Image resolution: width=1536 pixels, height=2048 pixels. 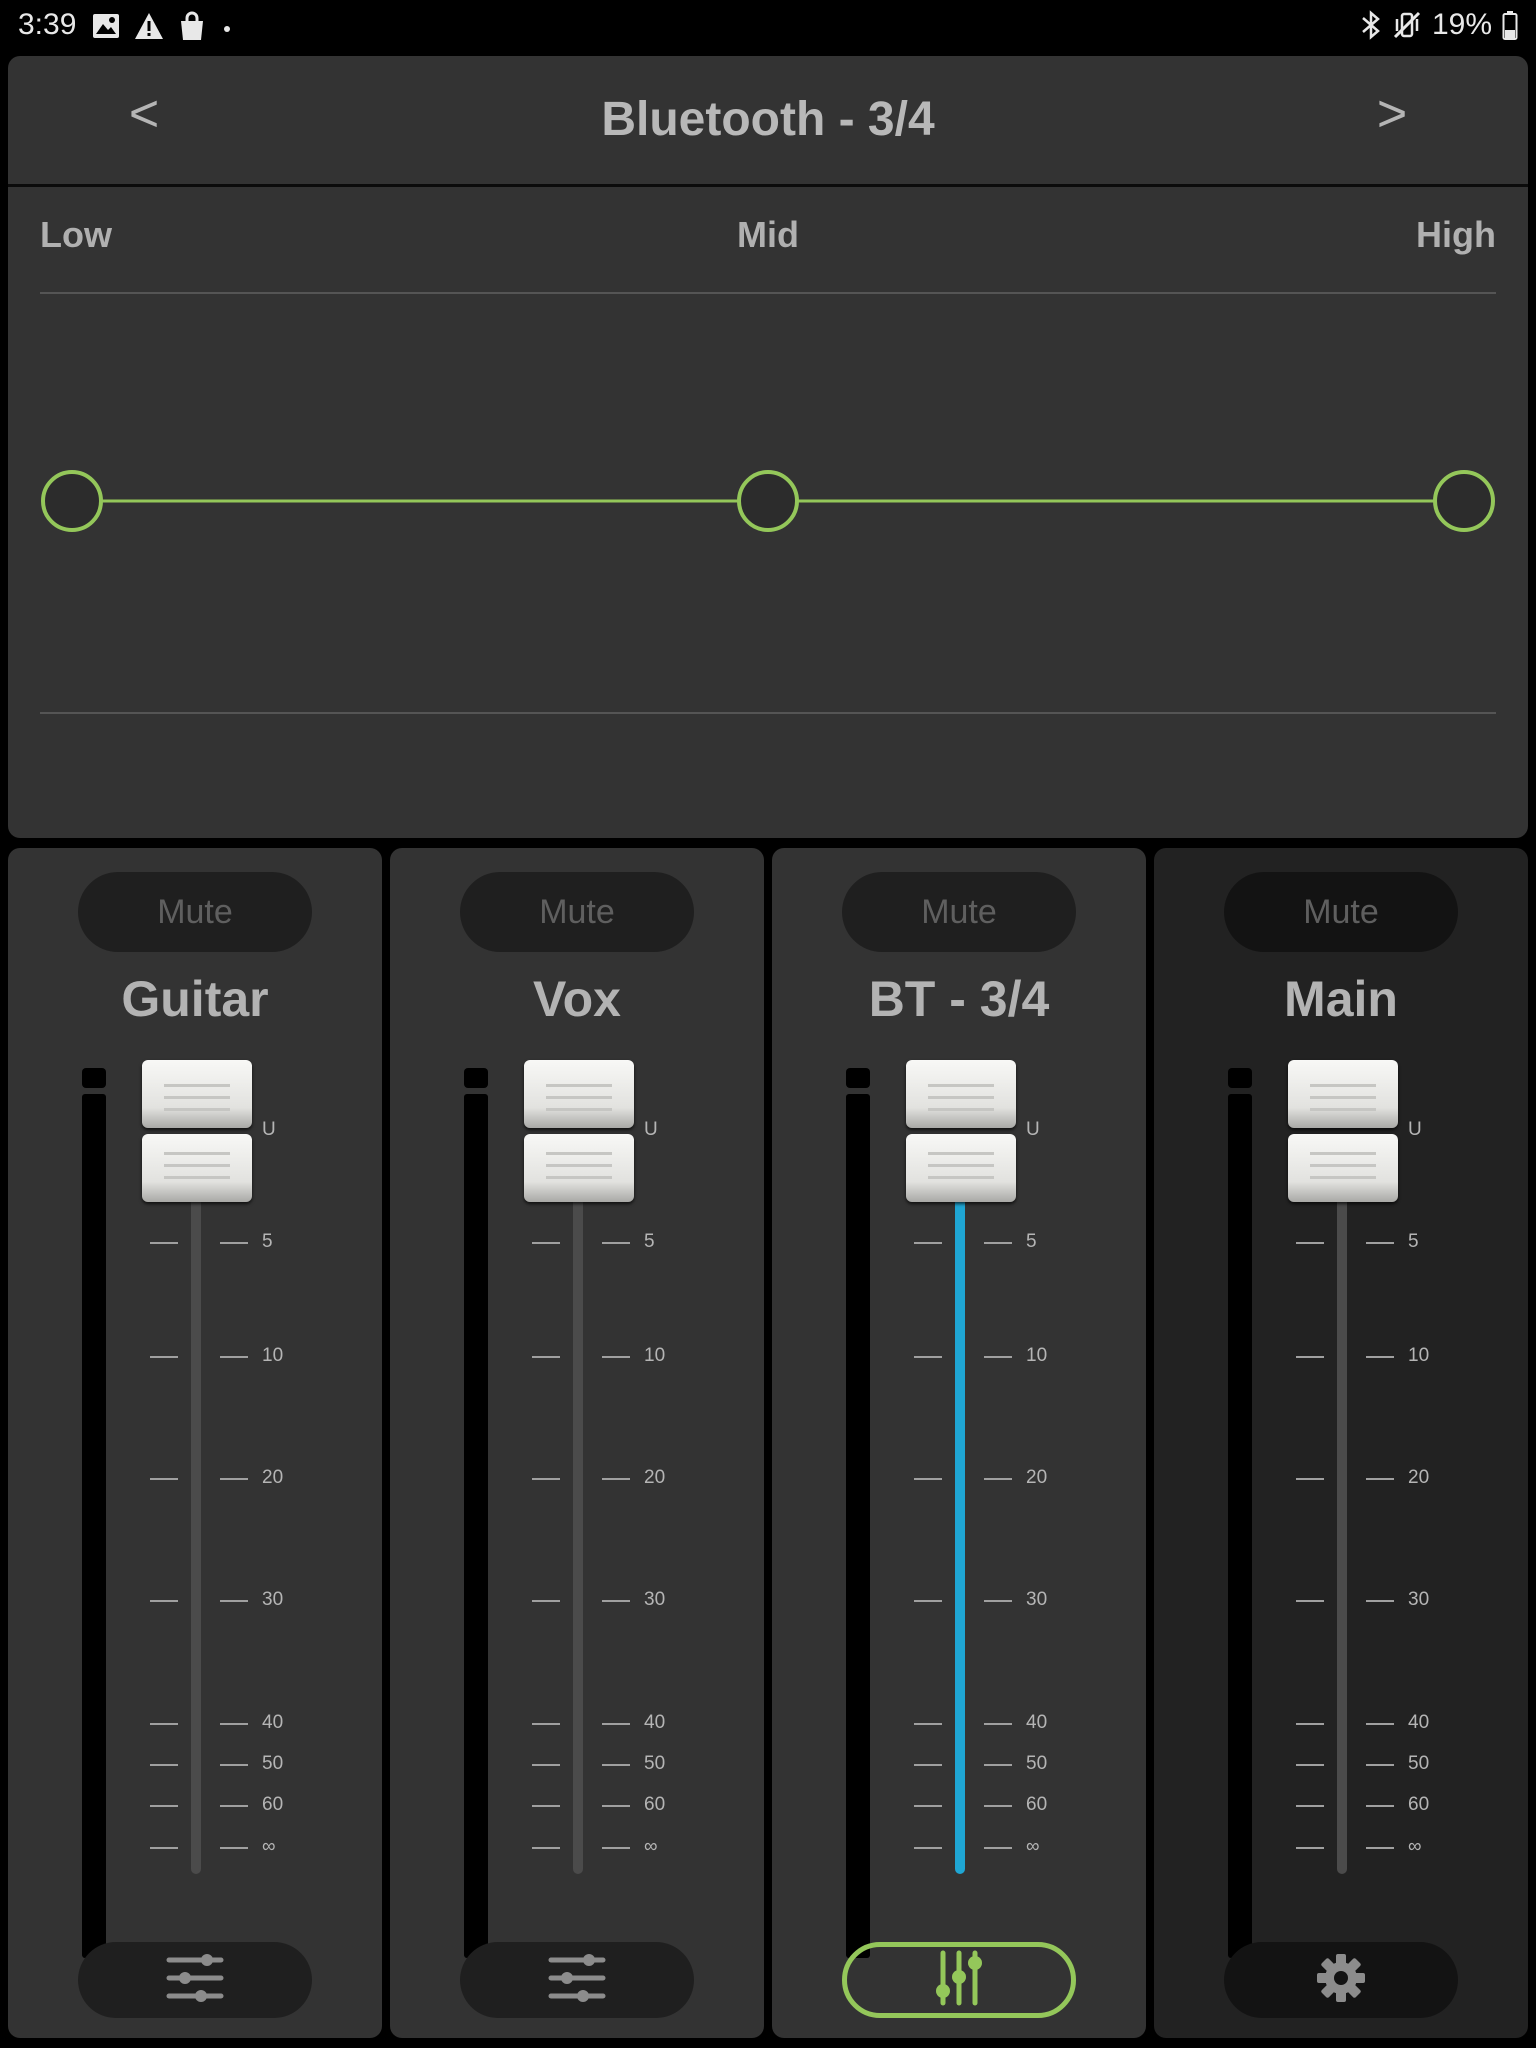 What do you see at coordinates (149, 26) in the screenshot?
I see `warning-icon` at bounding box center [149, 26].